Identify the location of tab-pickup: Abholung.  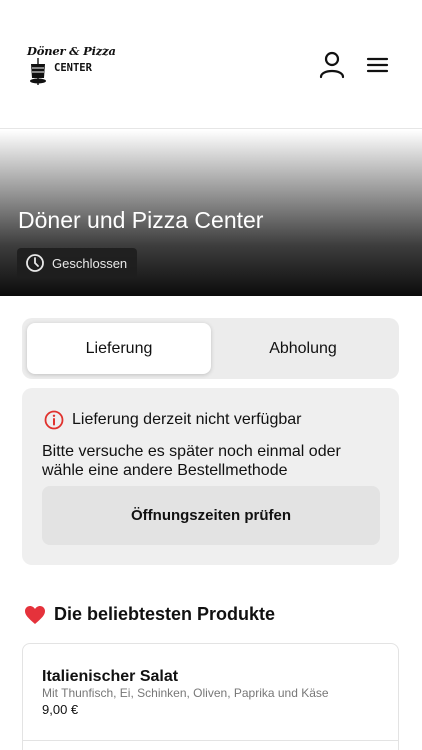
(303, 348).